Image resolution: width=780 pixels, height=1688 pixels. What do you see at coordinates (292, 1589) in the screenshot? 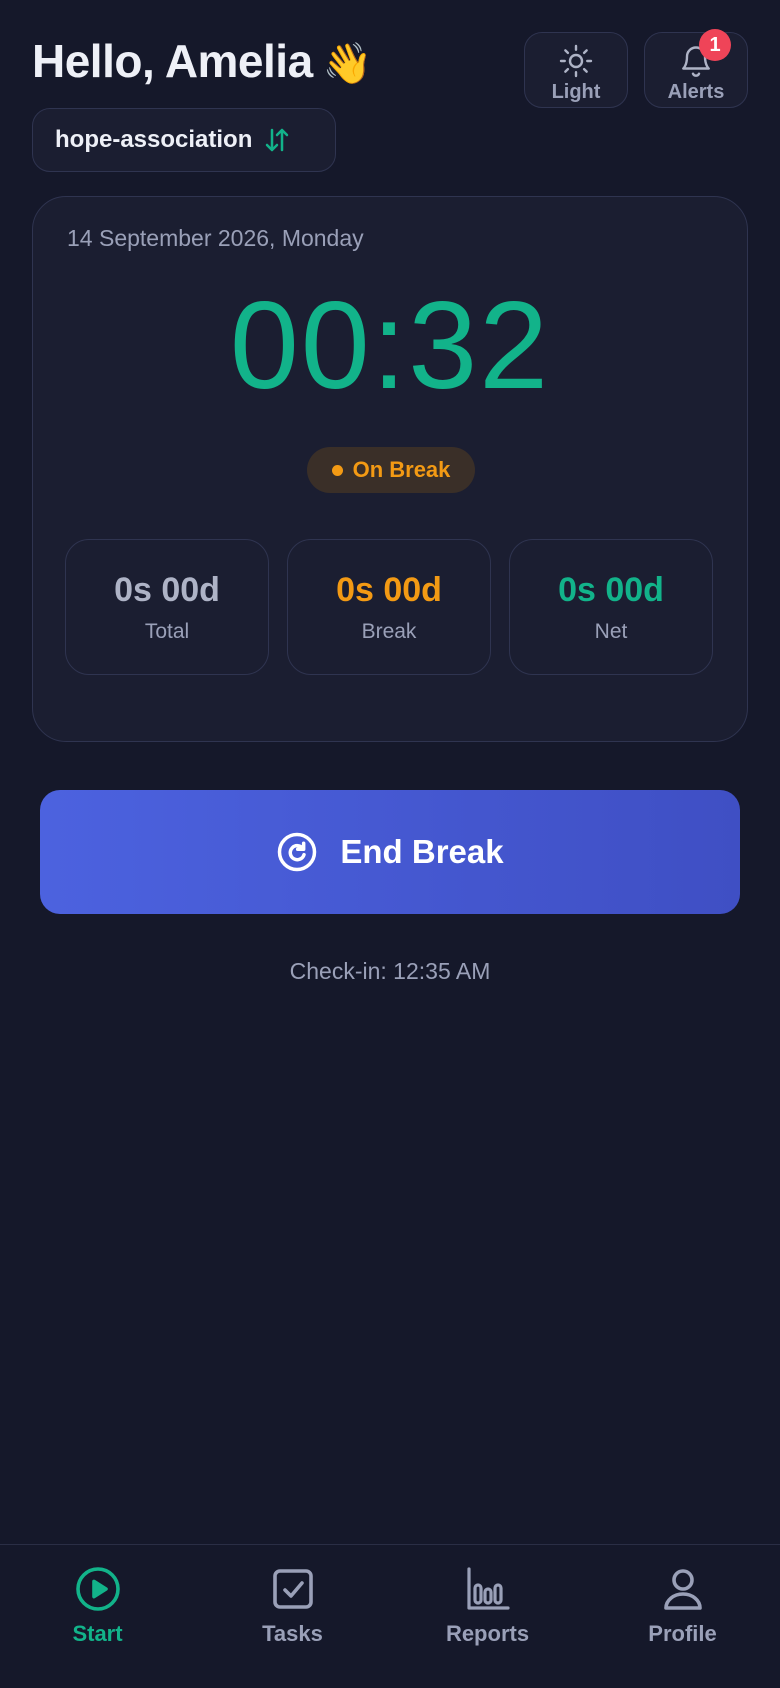
I see `checkbox-icon` at bounding box center [292, 1589].